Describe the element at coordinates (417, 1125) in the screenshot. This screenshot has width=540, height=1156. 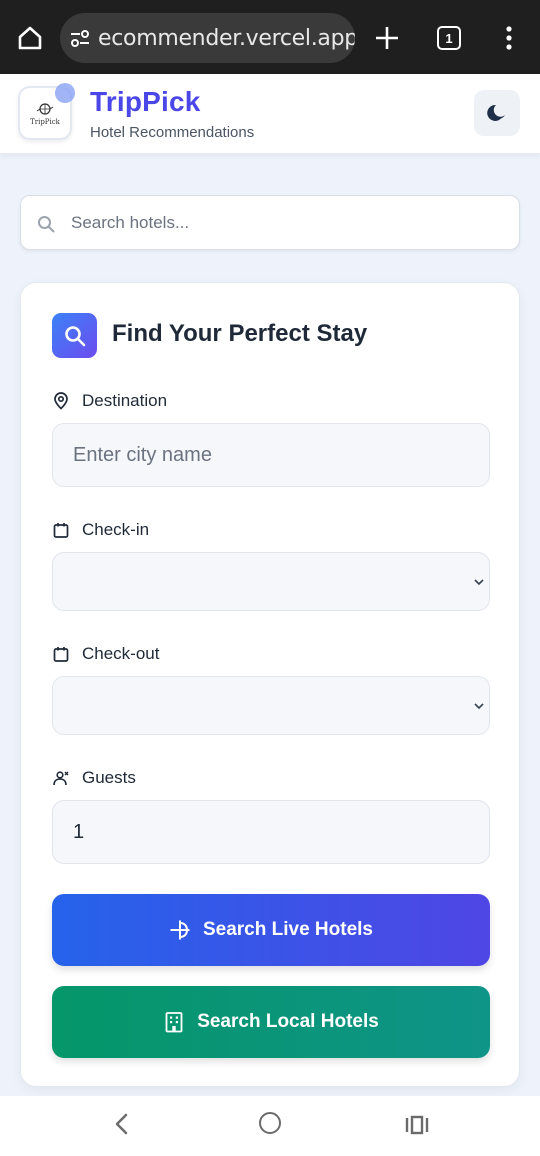
I see `recents-icon` at that location.